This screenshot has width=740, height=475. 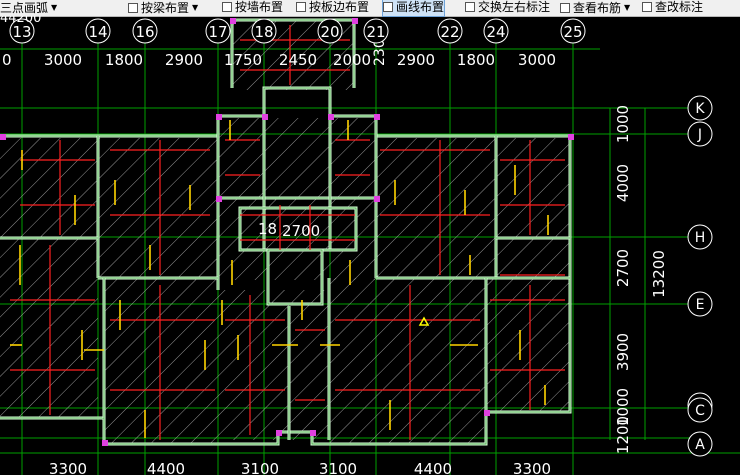 What do you see at coordinates (329, 32) in the screenshot?
I see `axis-bubble-number: 20` at bounding box center [329, 32].